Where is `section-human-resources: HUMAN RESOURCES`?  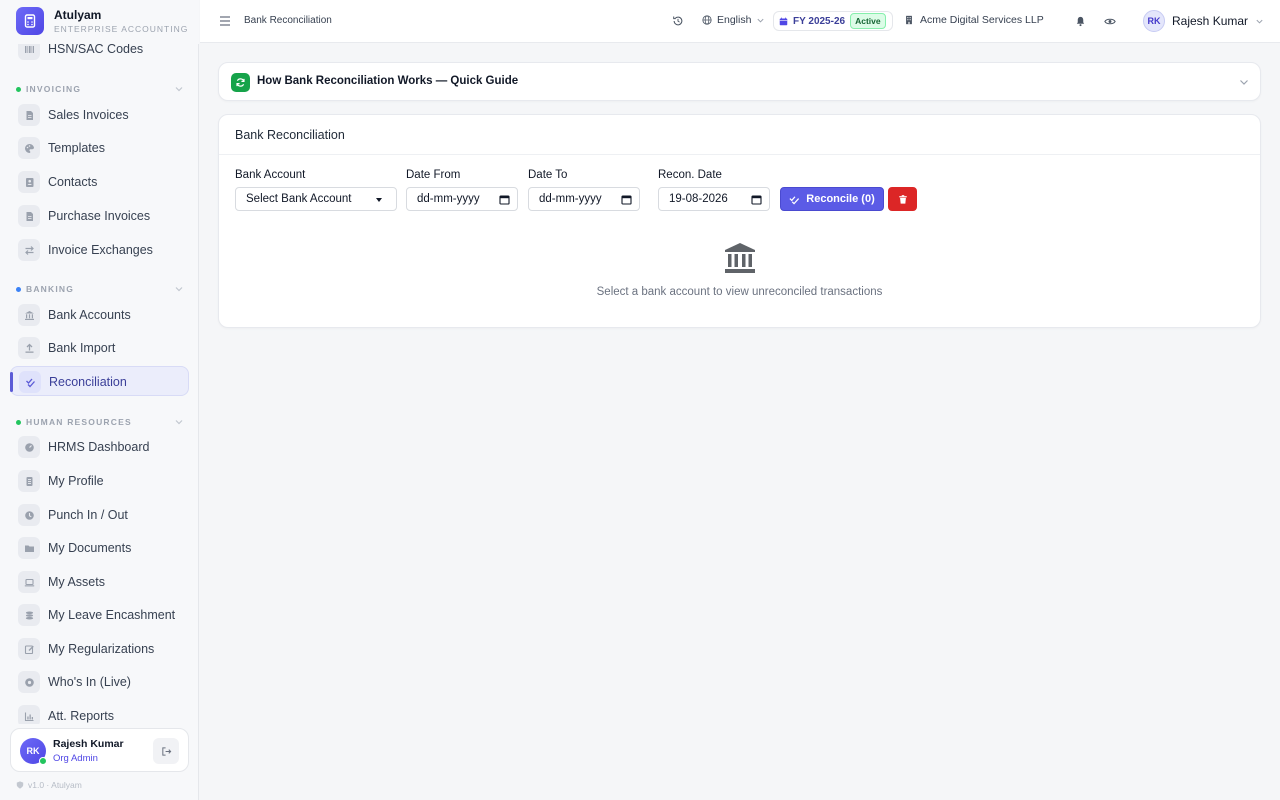 section-human-resources: HUMAN RESOURCES is located at coordinates (101, 423).